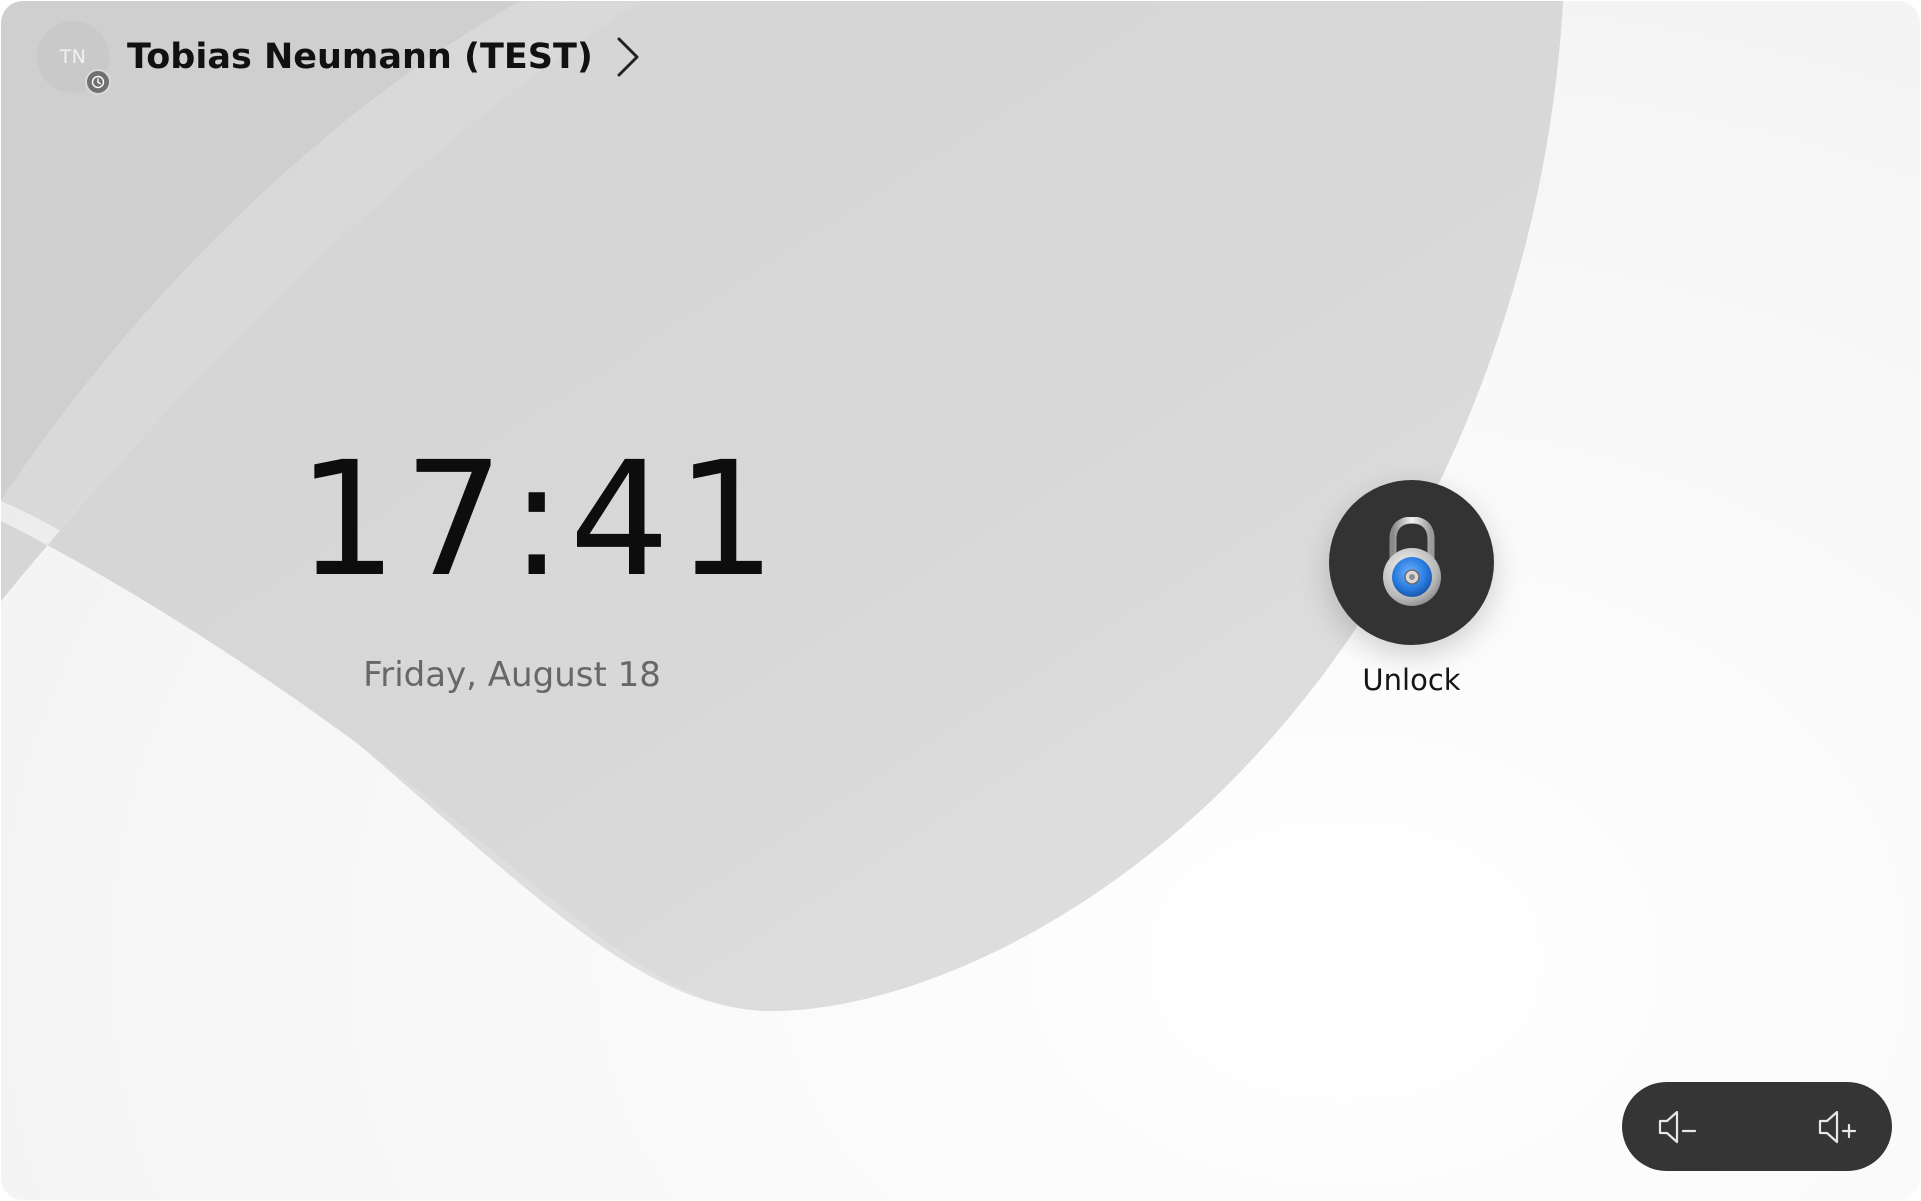 Image resolution: width=1921 pixels, height=1201 pixels. What do you see at coordinates (540, 520) in the screenshot?
I see `clock-time: 17:41` at bounding box center [540, 520].